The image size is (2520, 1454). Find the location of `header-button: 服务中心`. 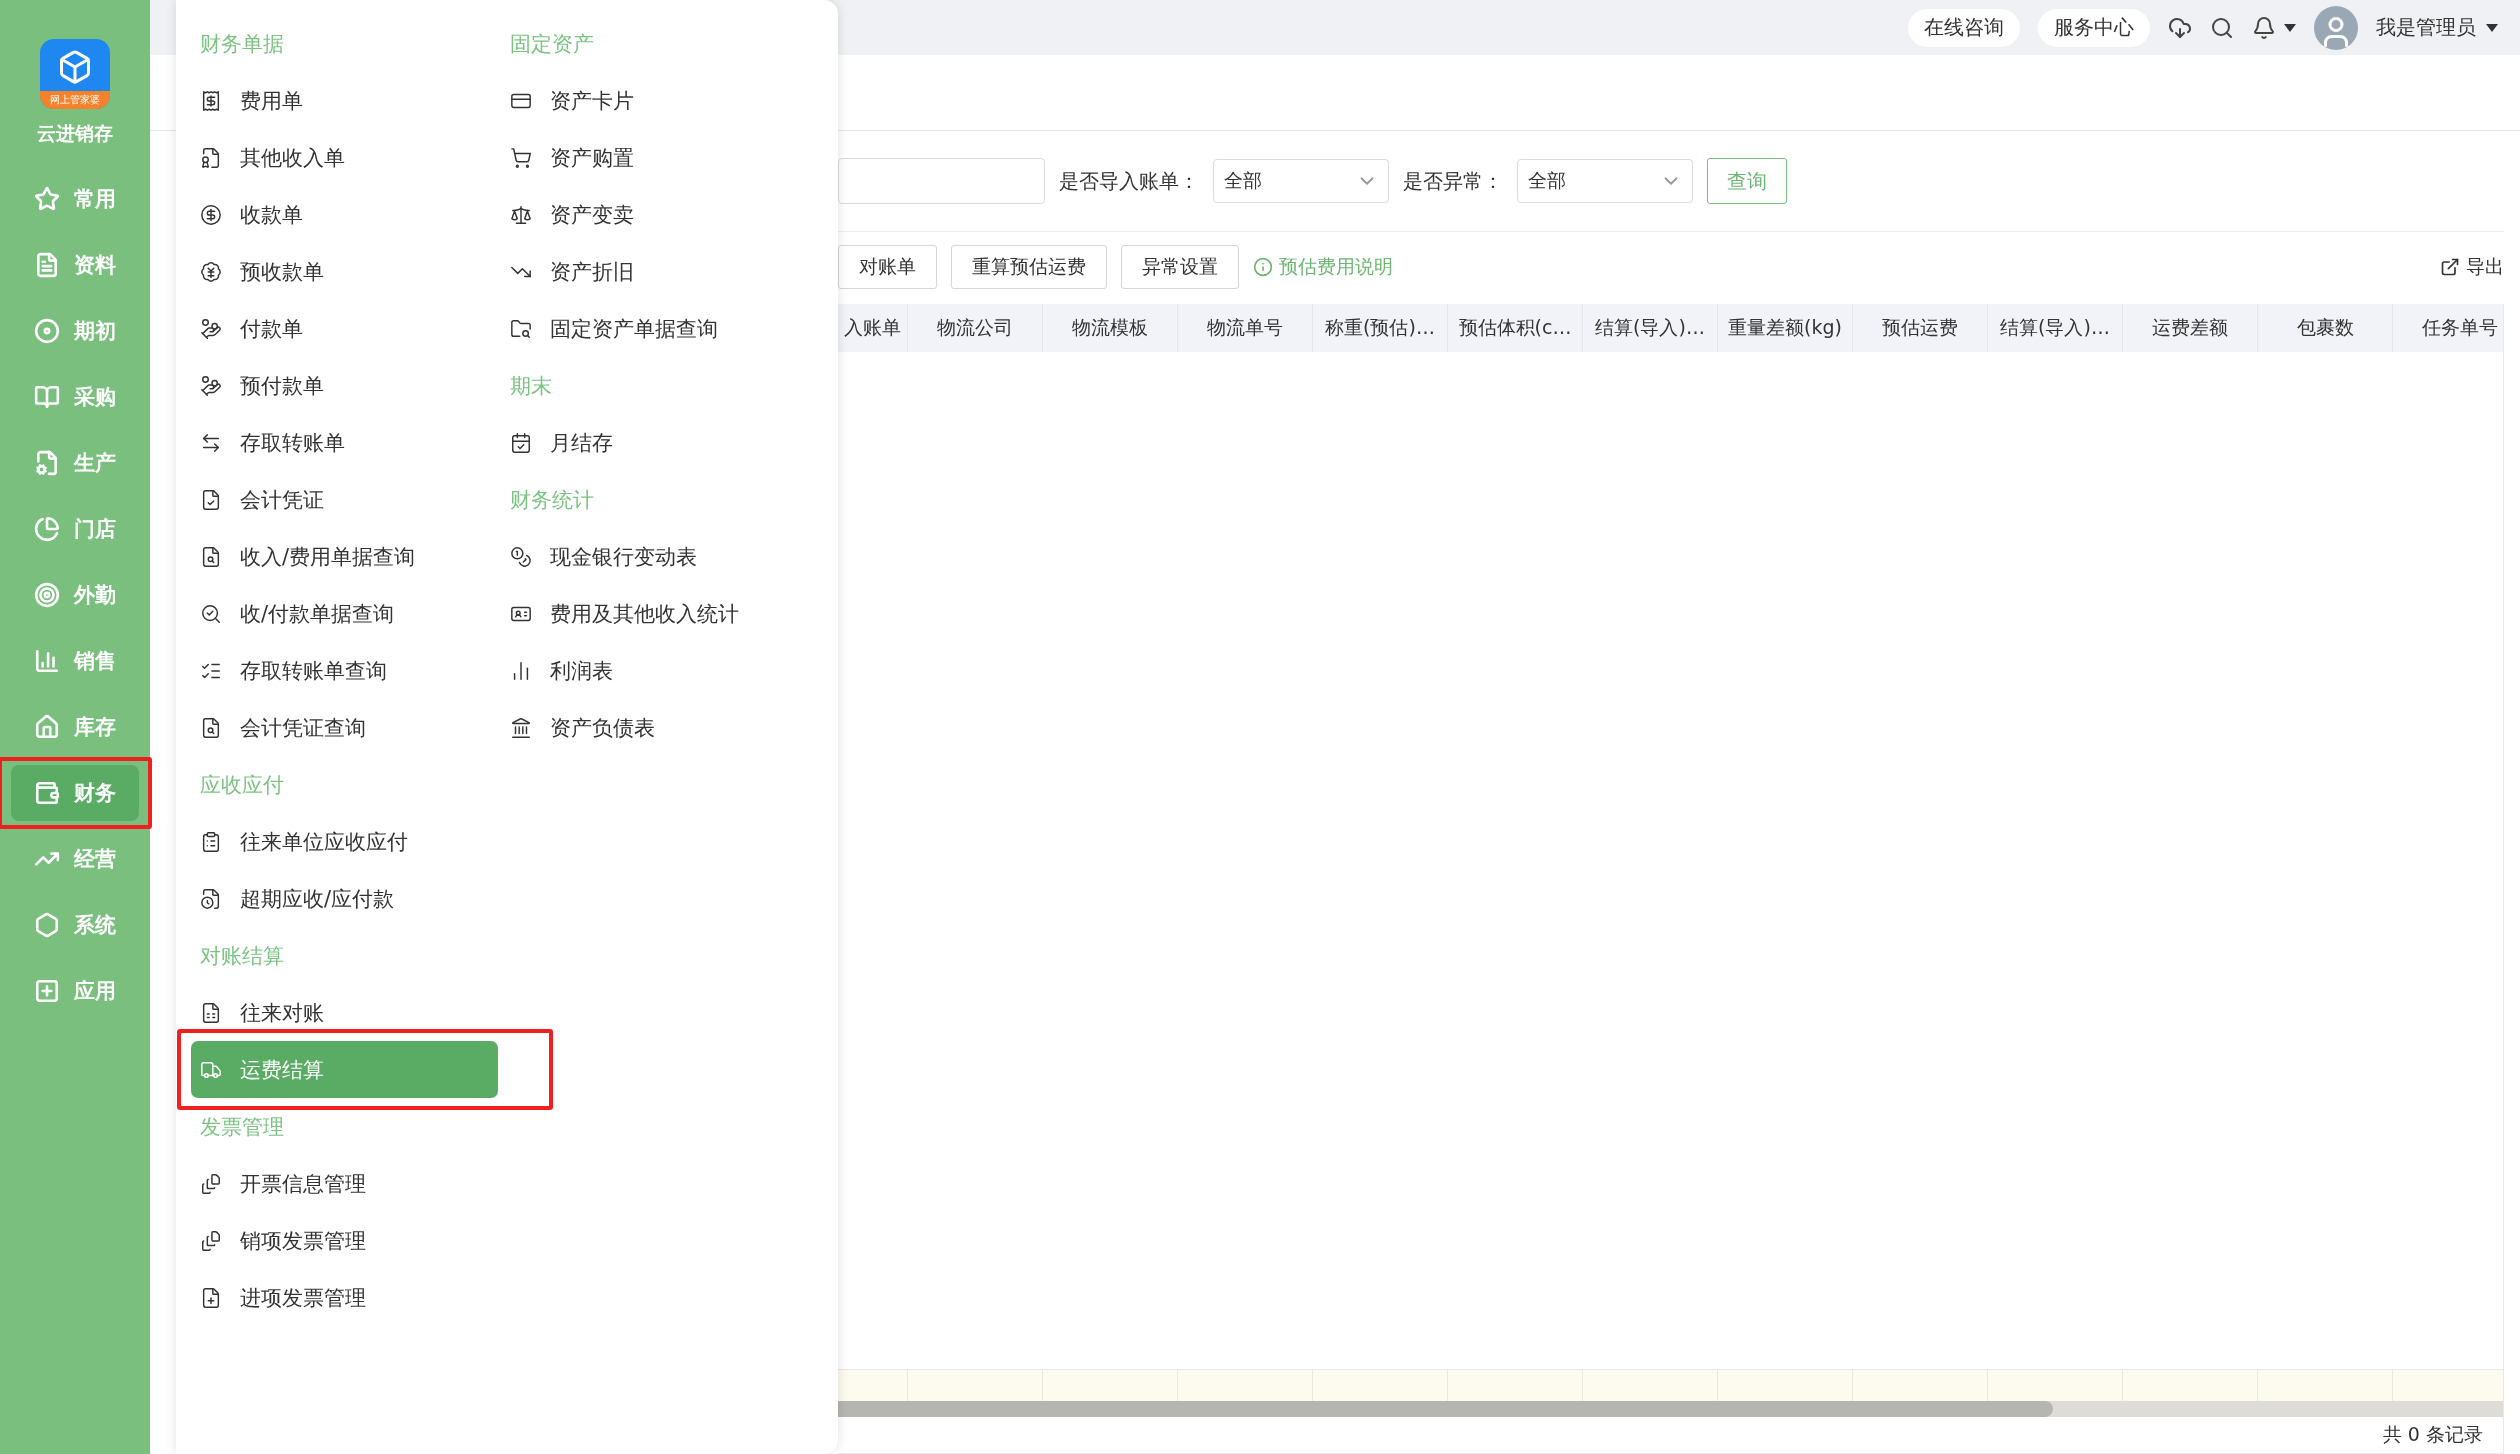

header-button: 服务中心 is located at coordinates (2094, 27).